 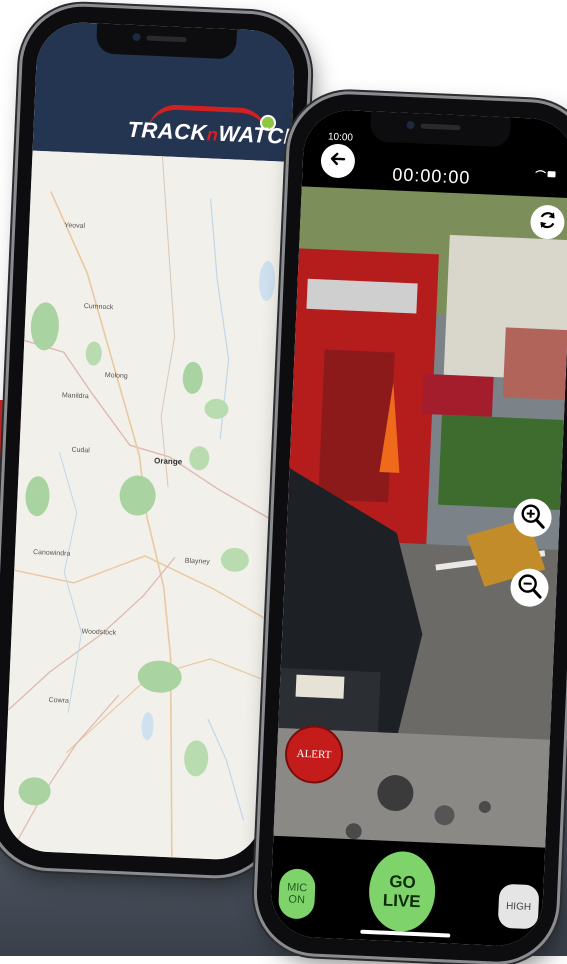 I want to click on zoom-out-icon, so click(x=529, y=588).